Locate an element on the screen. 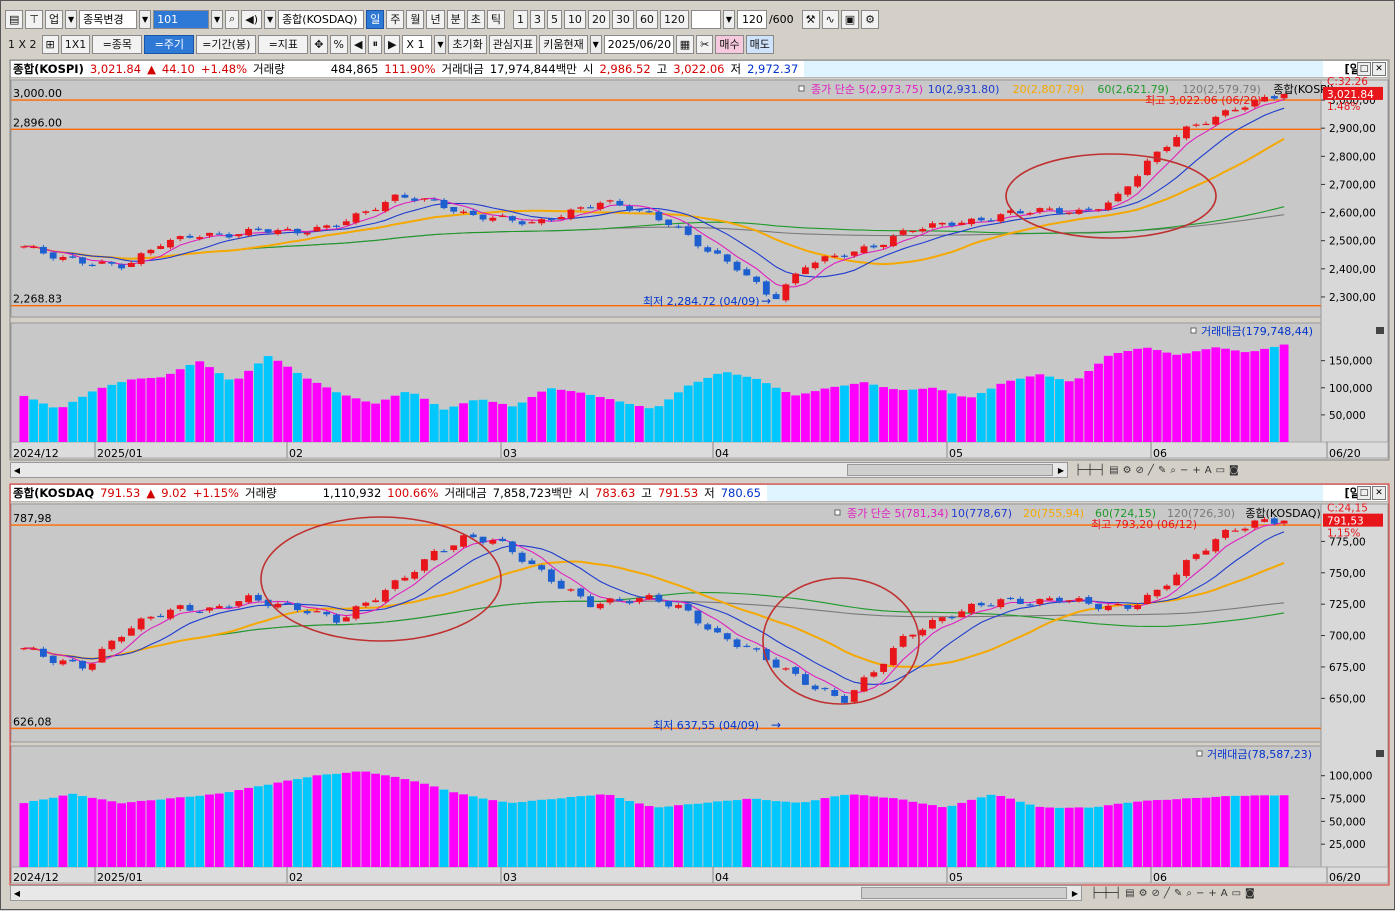  kosdaq-date-label: 04 is located at coordinates (722, 877).